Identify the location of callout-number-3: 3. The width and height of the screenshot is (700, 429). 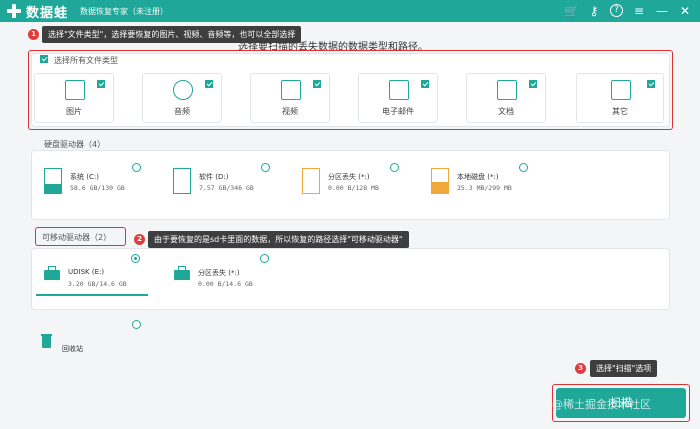
(580, 368).